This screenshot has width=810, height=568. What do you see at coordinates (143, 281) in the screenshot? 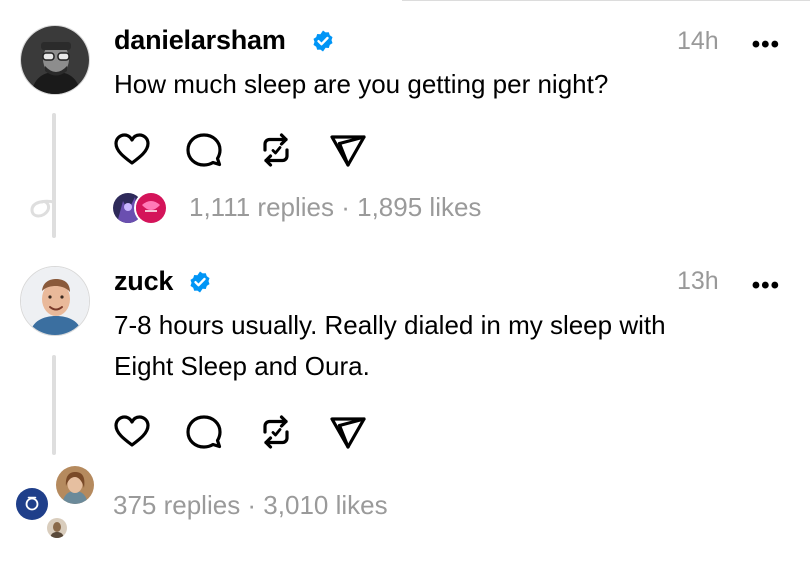
I see `username: zuck` at bounding box center [143, 281].